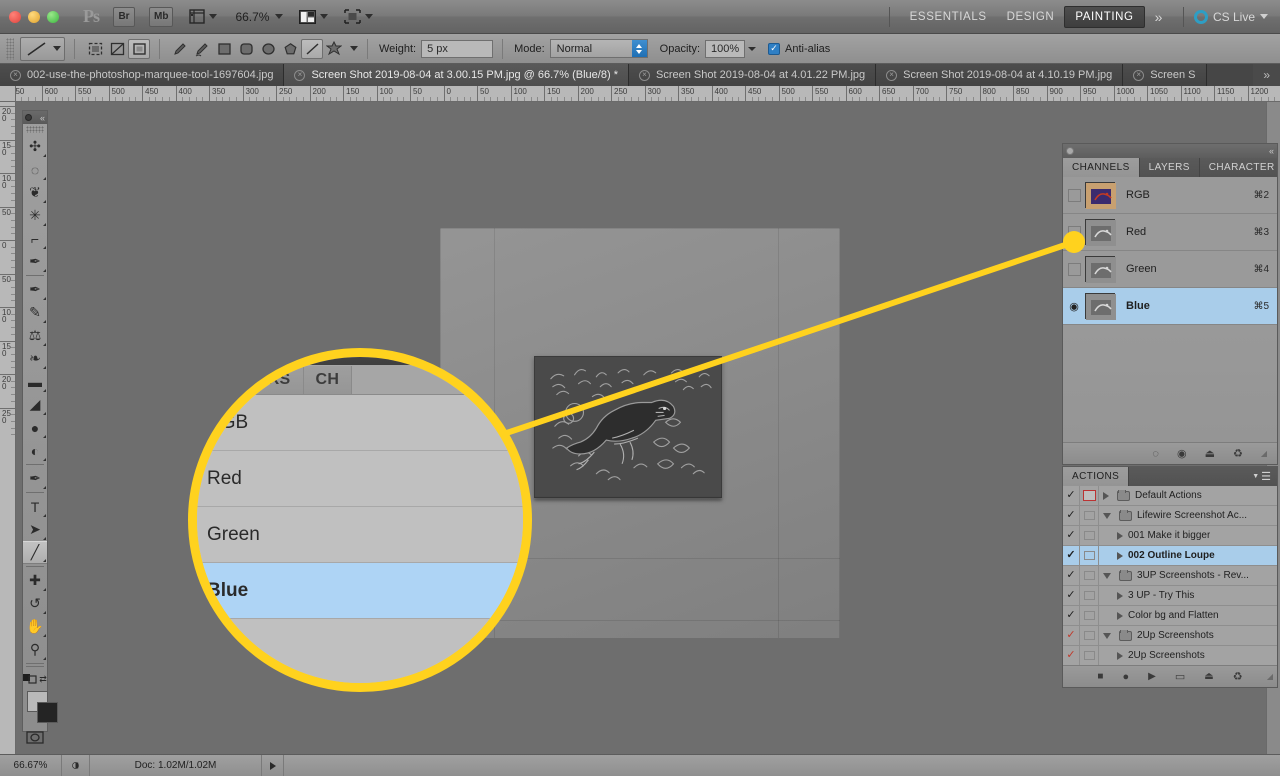 Image resolution: width=1280 pixels, height=776 pixels. Describe the element at coordinates (8, 428) in the screenshot. I see `vertical-ruler: 200 150 100 50 0 50 100 150 200 250` at that location.